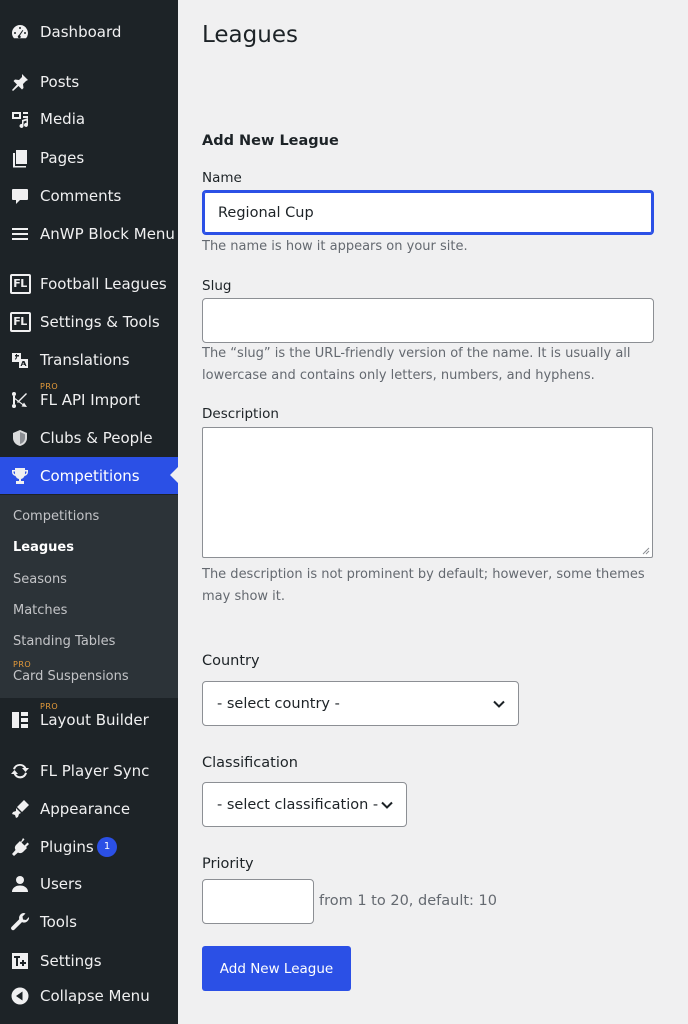 This screenshot has width=688, height=1024. I want to click on sidebar-item-label: Comments, so click(81, 196).